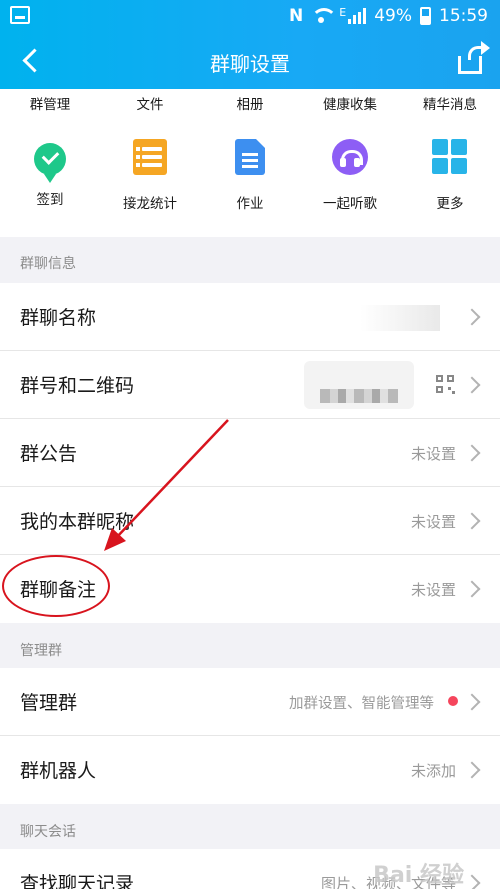 This screenshot has width=500, height=889. Describe the element at coordinates (48, 264) in the screenshot. I see `section-group-info: 群聊信息` at that location.